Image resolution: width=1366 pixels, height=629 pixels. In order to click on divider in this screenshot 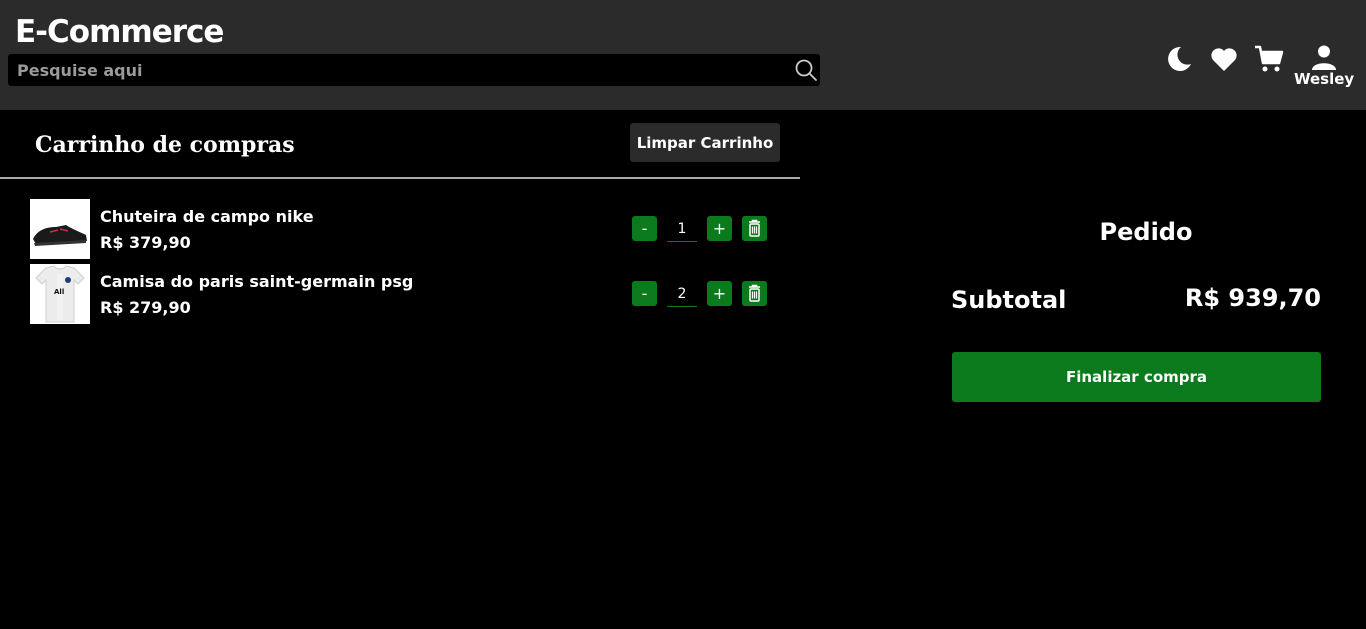, I will do `click(400, 178)`.